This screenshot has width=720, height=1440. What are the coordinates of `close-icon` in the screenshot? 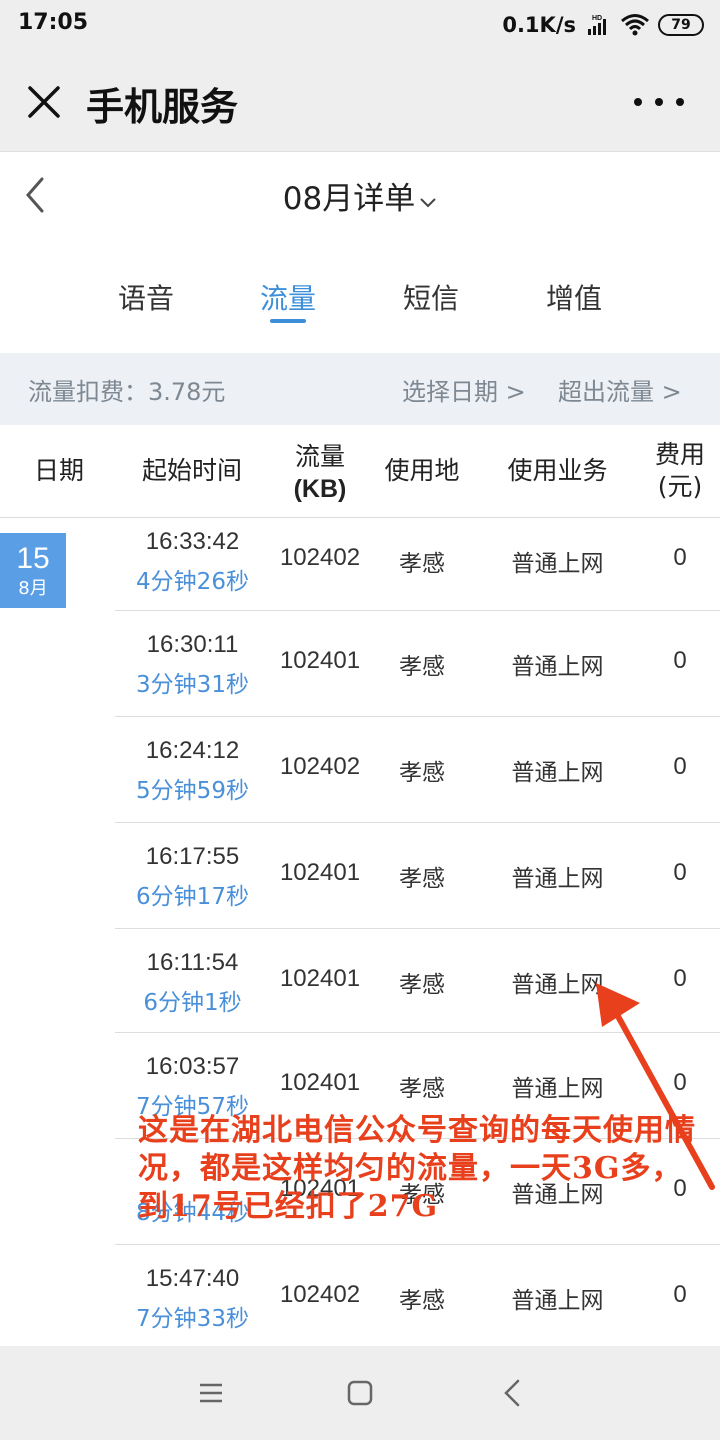 It's located at (44, 102).